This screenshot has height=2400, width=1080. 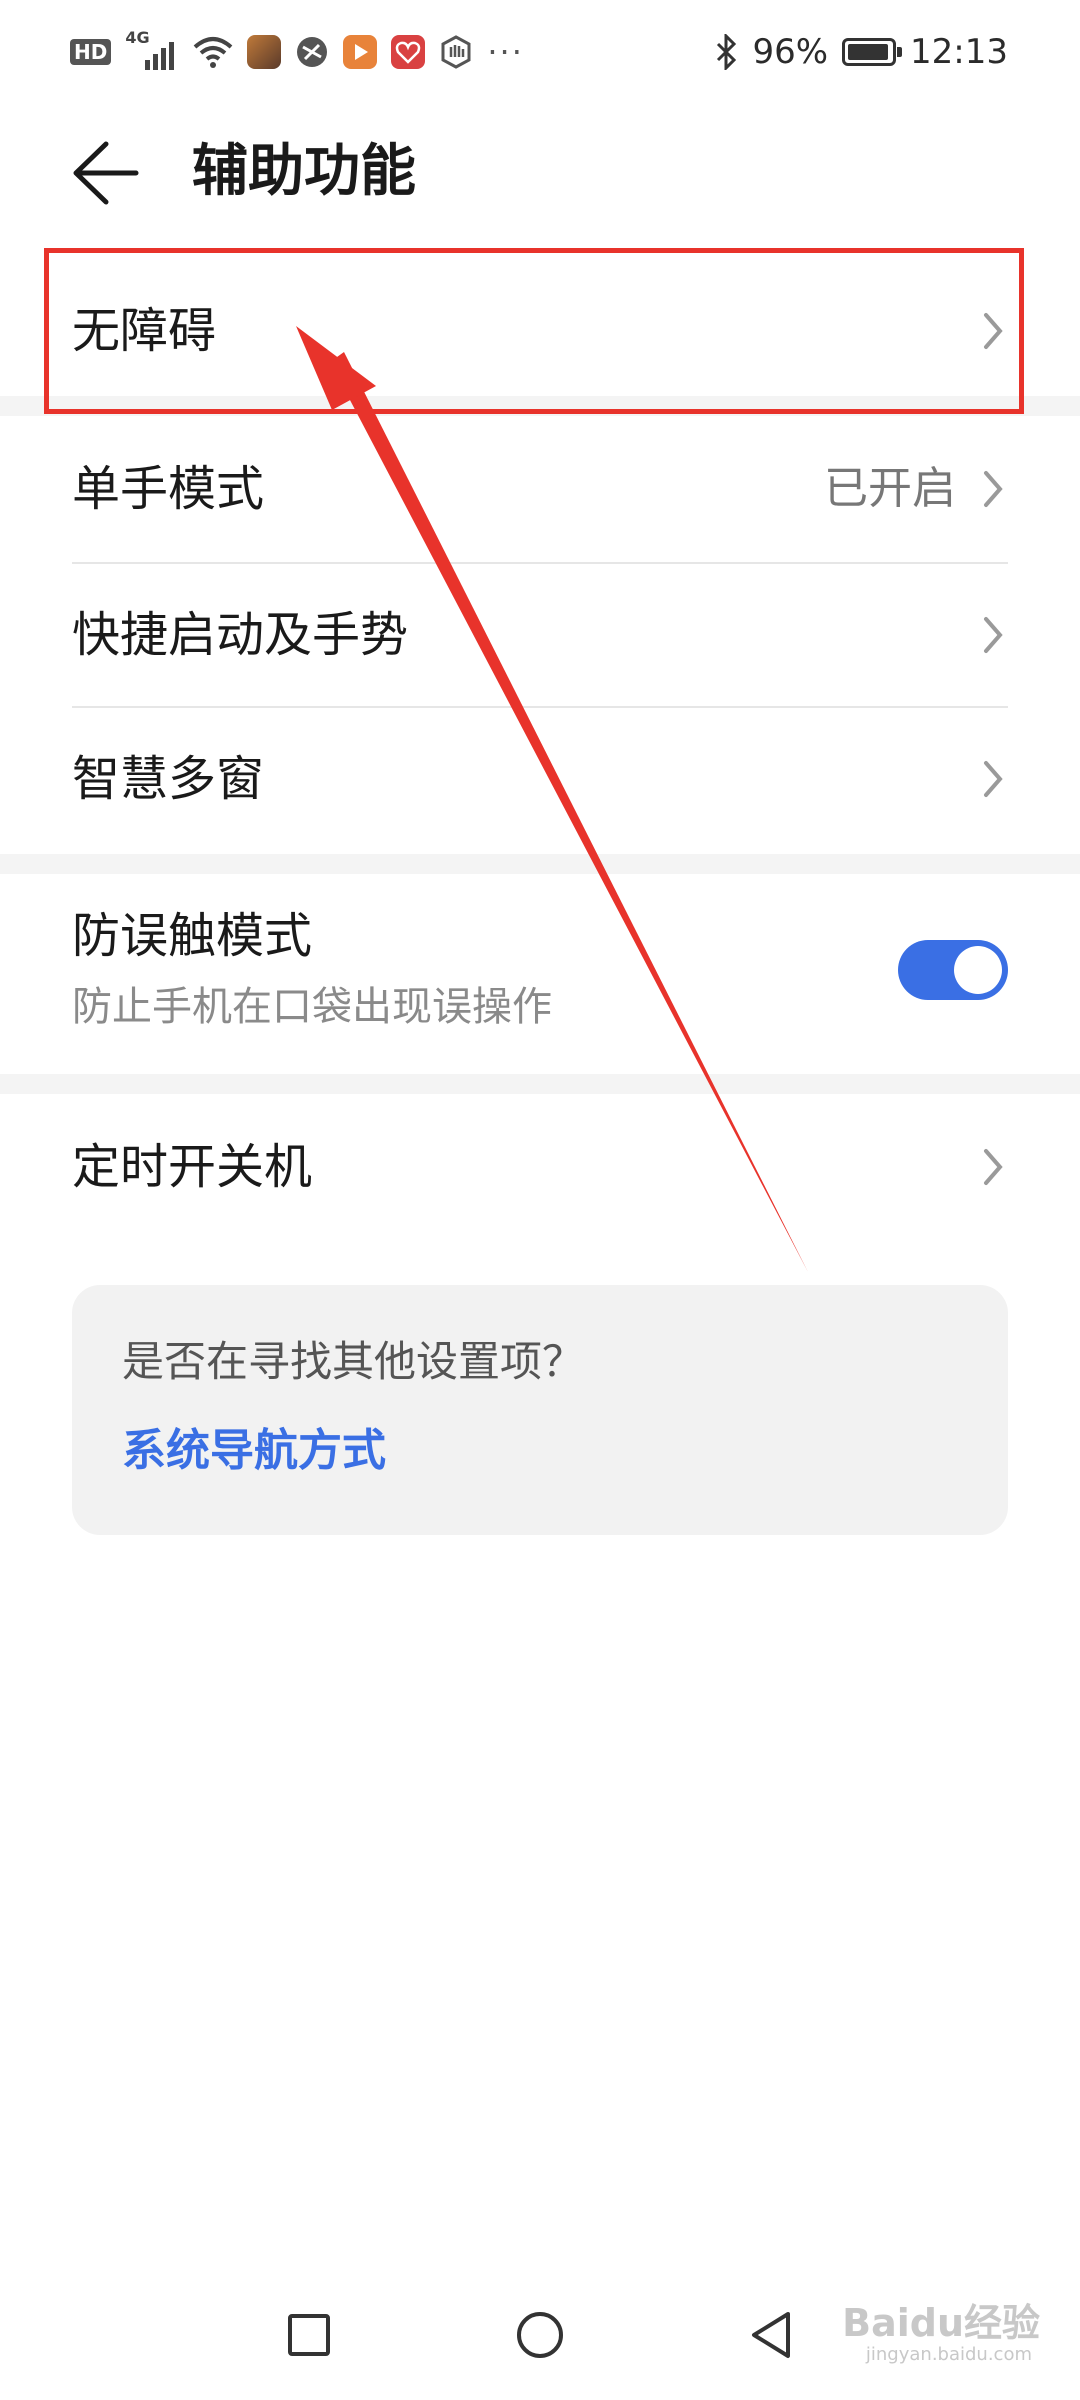 What do you see at coordinates (192, 936) in the screenshot?
I see `list-item-label: 防误触模式` at bounding box center [192, 936].